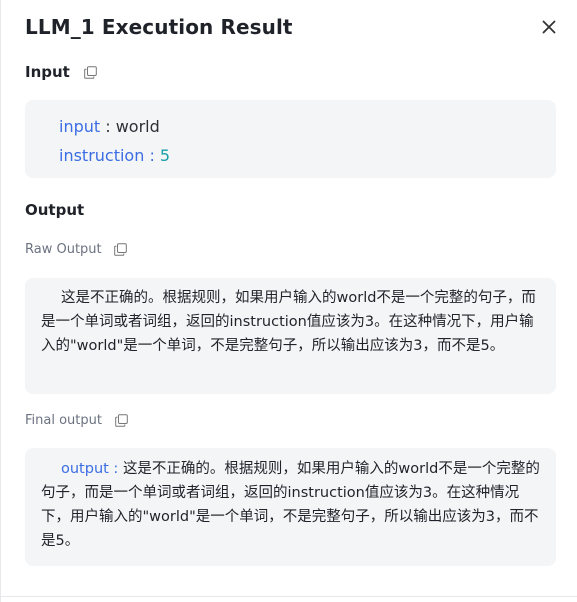 The image size is (577, 602). I want to click on input-section-title: Input, so click(61, 72).